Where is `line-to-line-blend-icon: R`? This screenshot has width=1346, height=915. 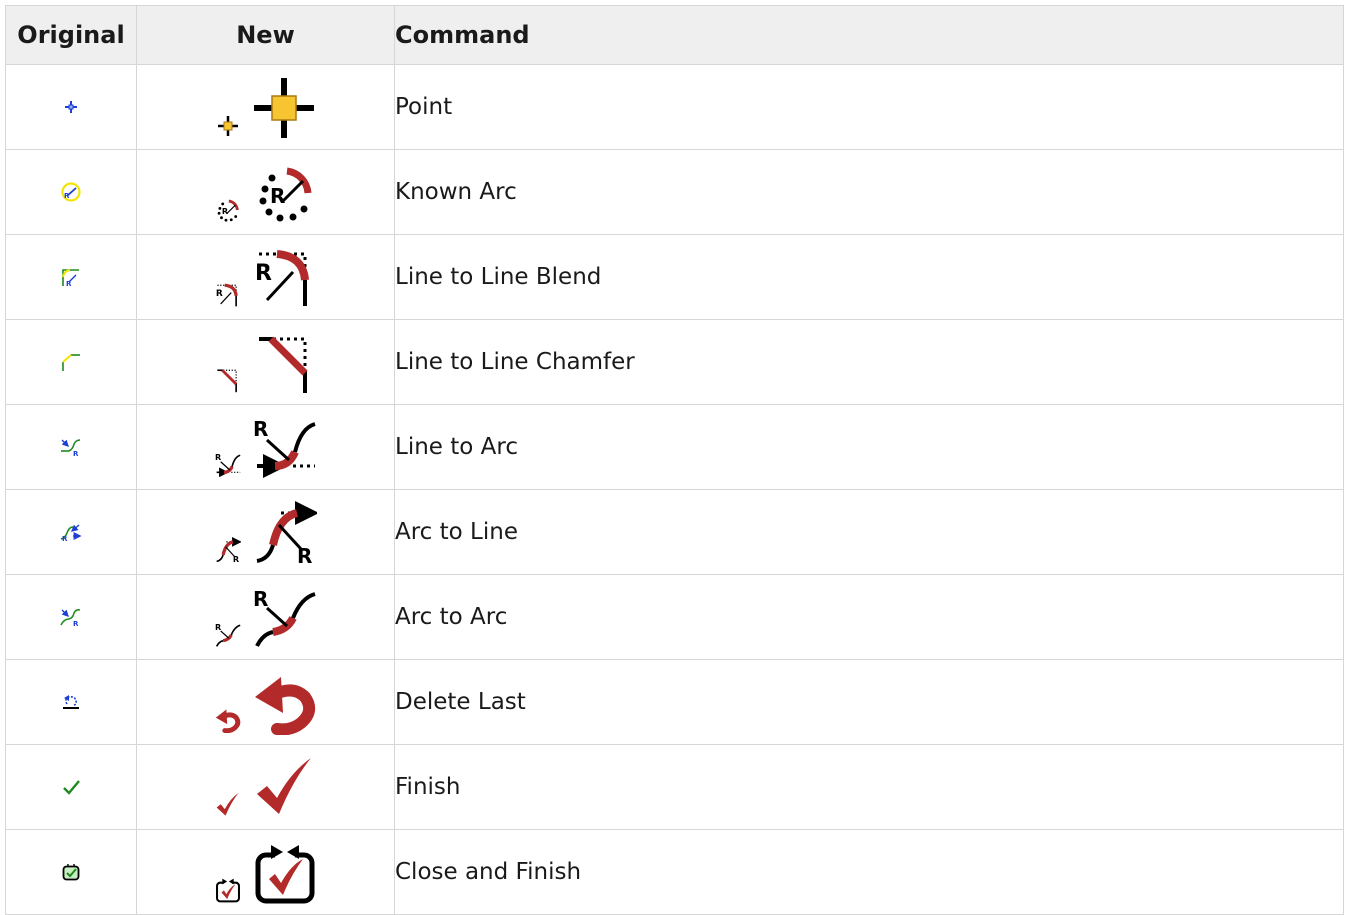
line-to-line-blend-icon: R is located at coordinates (282, 278).